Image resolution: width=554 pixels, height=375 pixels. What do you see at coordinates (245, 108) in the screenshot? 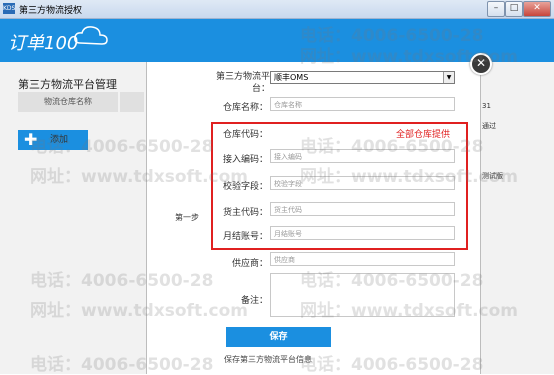
I see `warehouse-name-label: 仓库名称：` at bounding box center [245, 108].